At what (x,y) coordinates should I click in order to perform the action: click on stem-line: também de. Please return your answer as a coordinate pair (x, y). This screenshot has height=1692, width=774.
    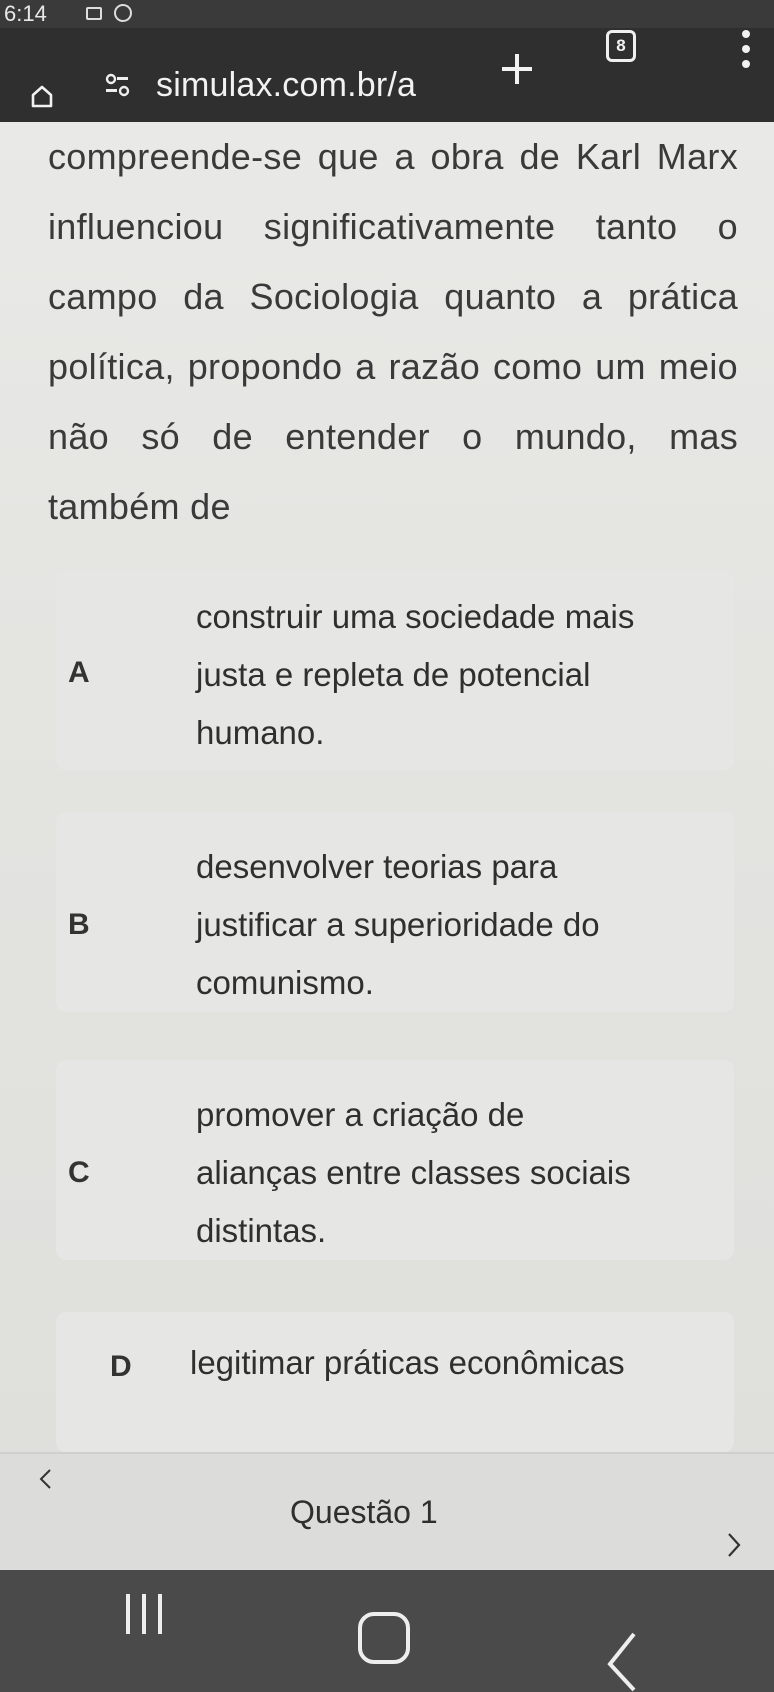
    Looking at the image, I should click on (139, 506).